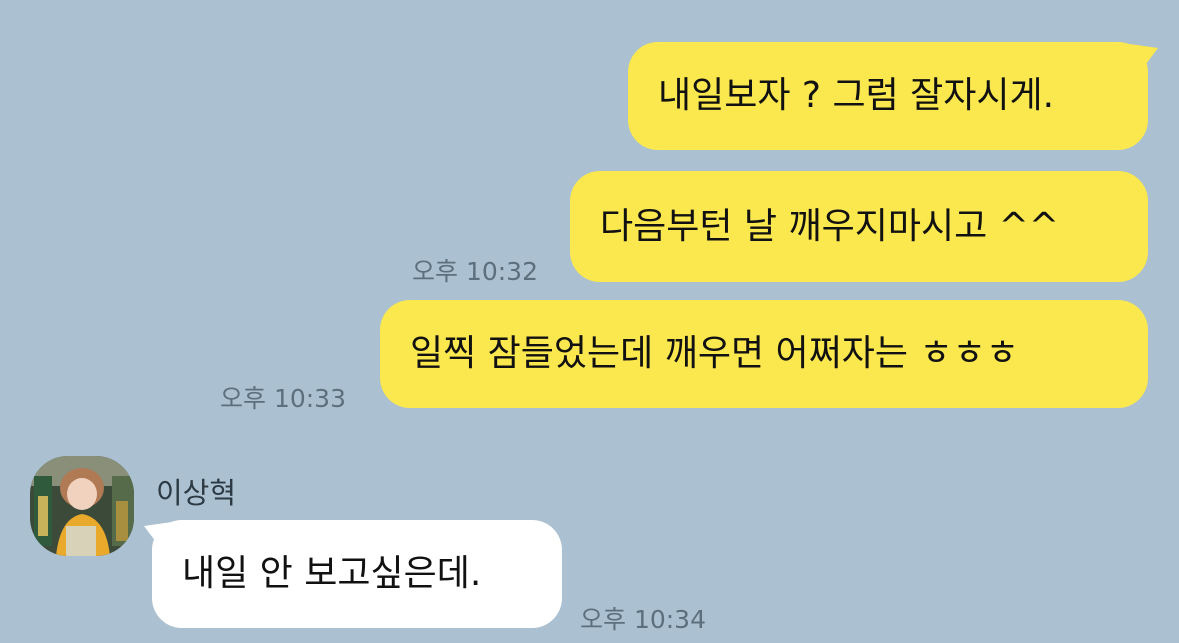  Describe the element at coordinates (283, 398) in the screenshot. I see `message-timestamp: 오후 10:33` at that location.